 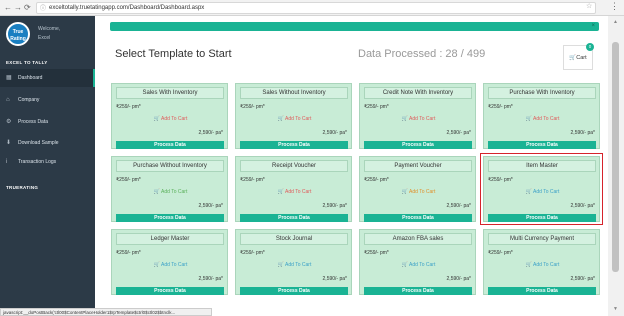 I want to click on user-name: Excel, so click(x=44, y=38).